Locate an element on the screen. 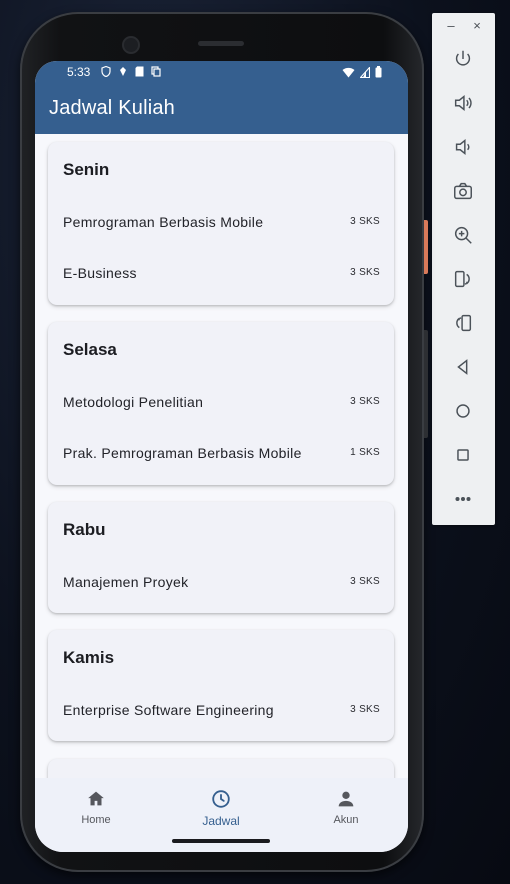  volume-up-button is located at coordinates (463, 103).